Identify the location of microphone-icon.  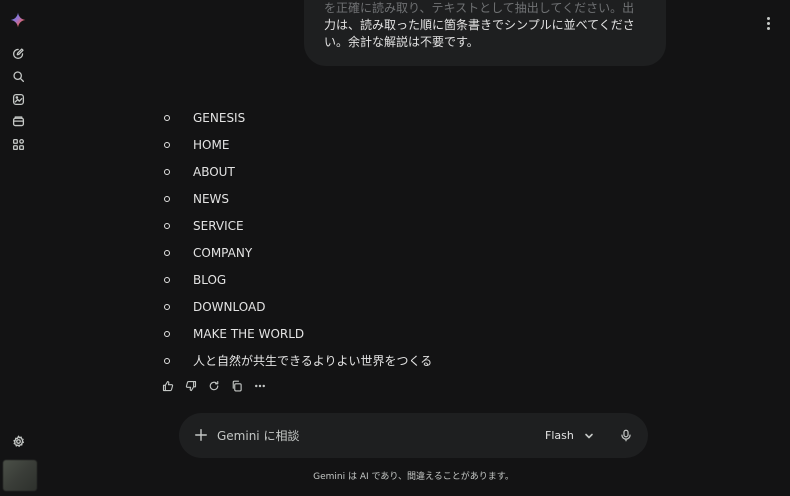
(626, 435).